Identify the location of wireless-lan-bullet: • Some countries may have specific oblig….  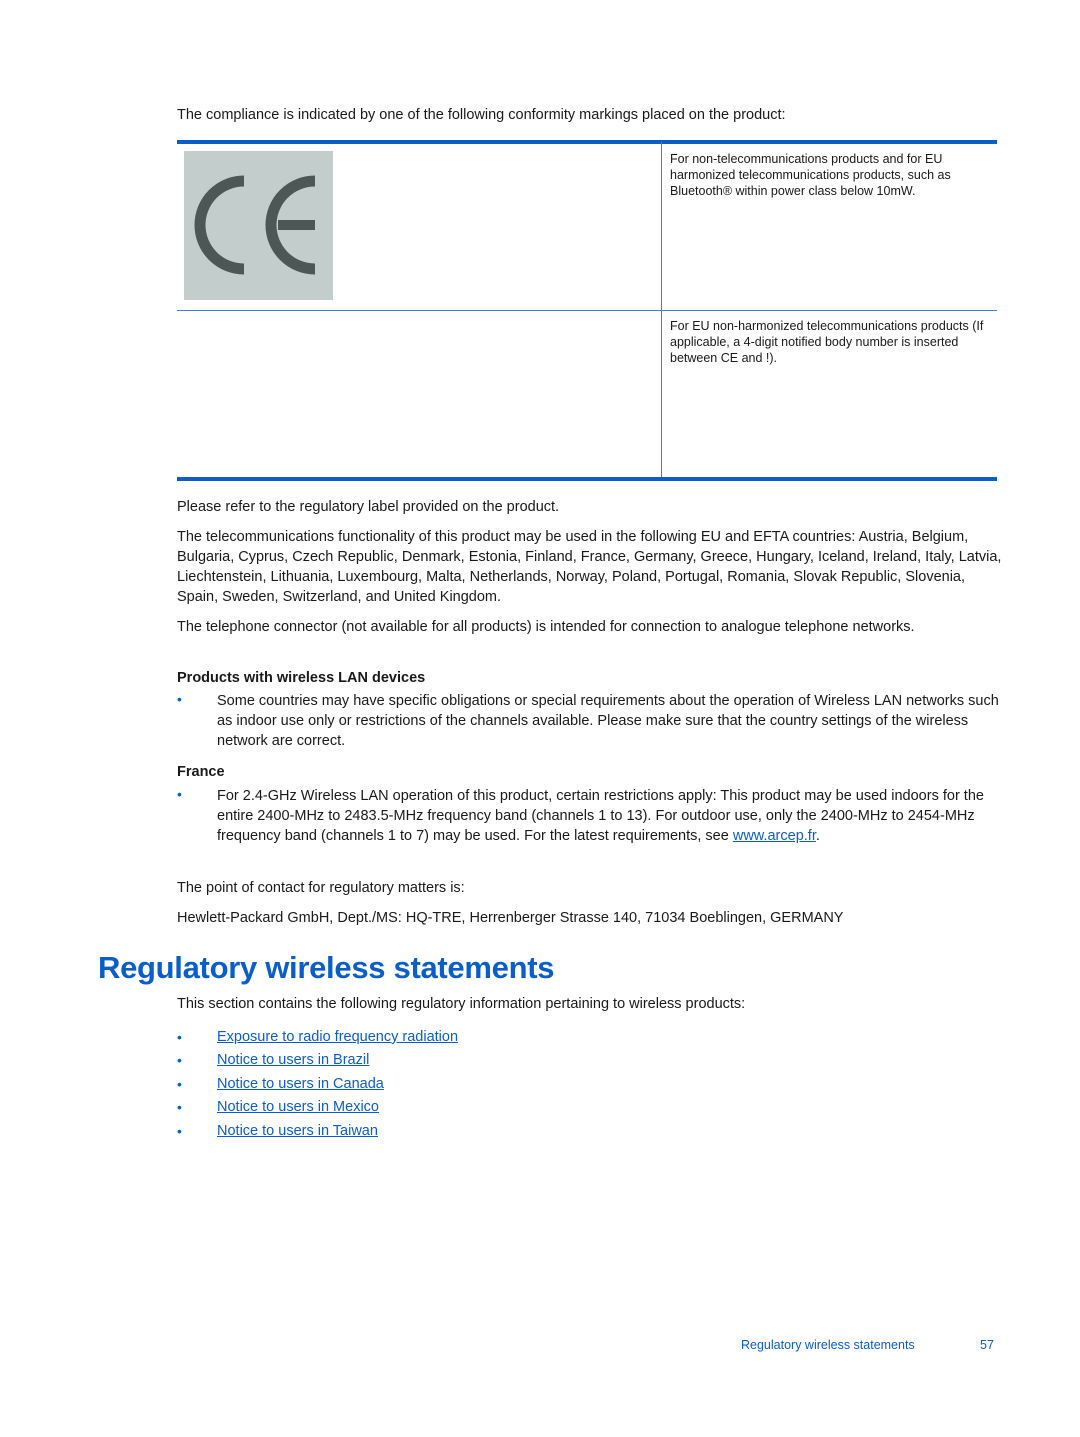
(592, 721).